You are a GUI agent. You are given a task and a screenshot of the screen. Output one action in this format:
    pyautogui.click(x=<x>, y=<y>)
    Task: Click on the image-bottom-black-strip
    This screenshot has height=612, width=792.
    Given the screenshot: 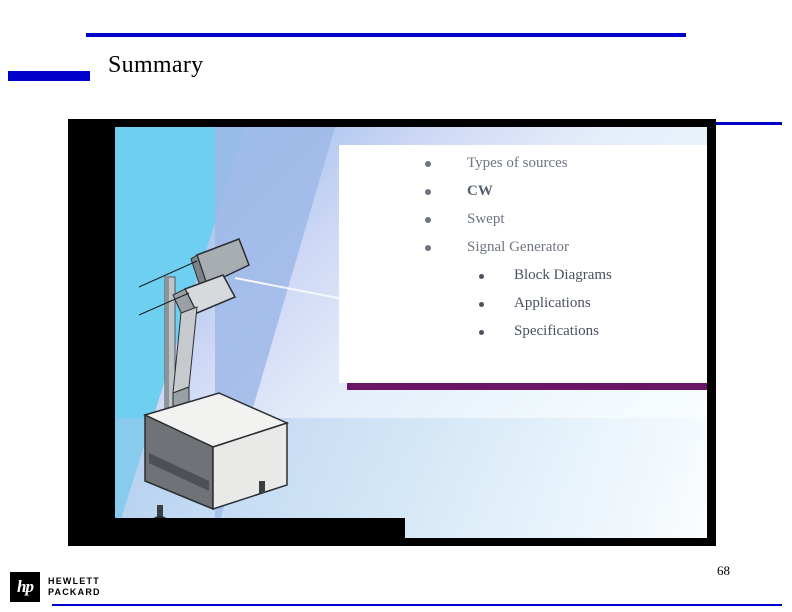 What is the action you would take?
    pyautogui.click(x=260, y=528)
    